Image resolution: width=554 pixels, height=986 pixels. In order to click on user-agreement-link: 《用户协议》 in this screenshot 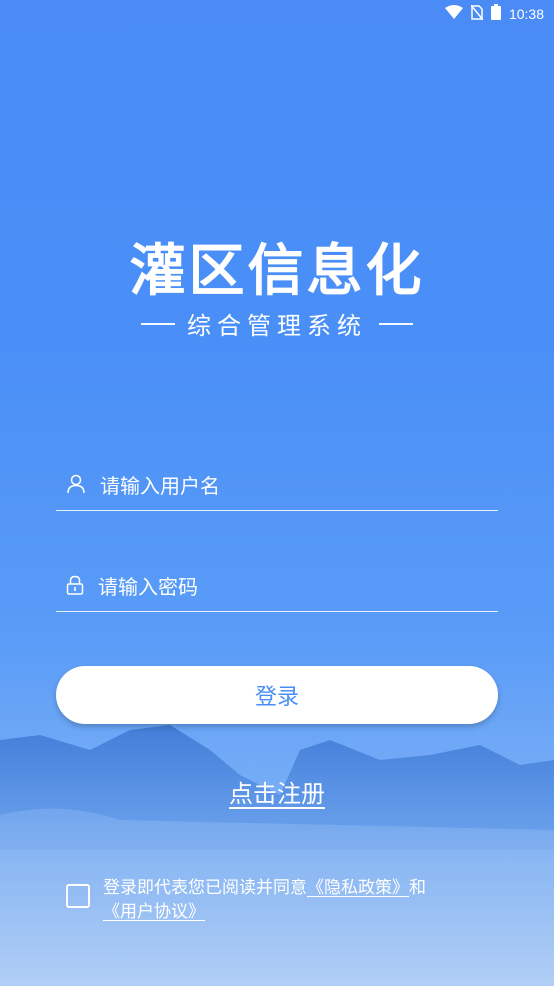, I will do `click(154, 912)`.